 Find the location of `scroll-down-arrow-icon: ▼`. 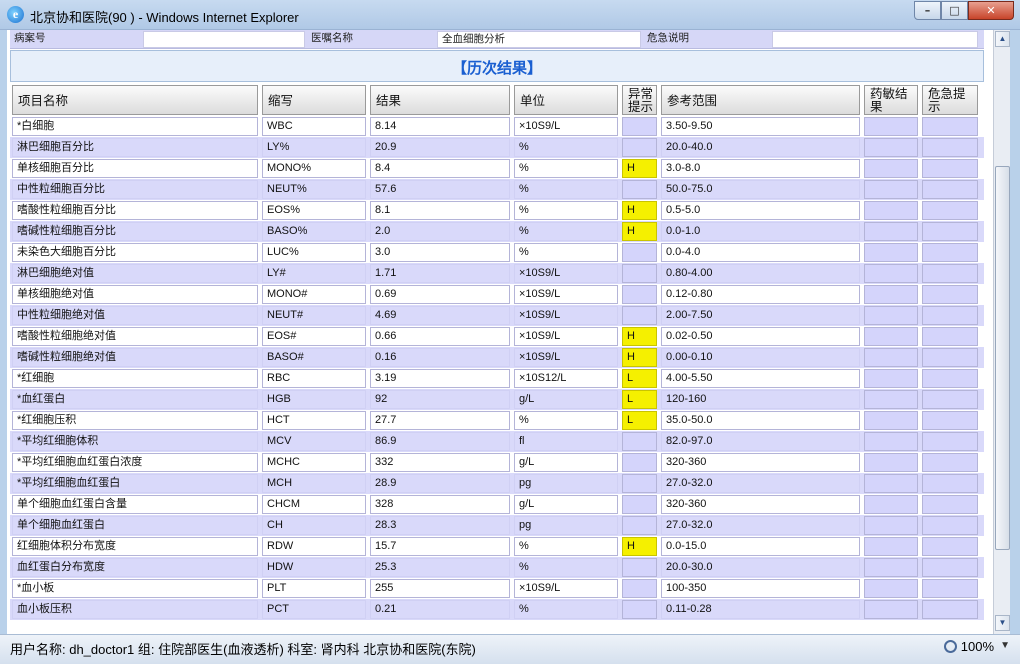

scroll-down-arrow-icon: ▼ is located at coordinates (1002, 623).